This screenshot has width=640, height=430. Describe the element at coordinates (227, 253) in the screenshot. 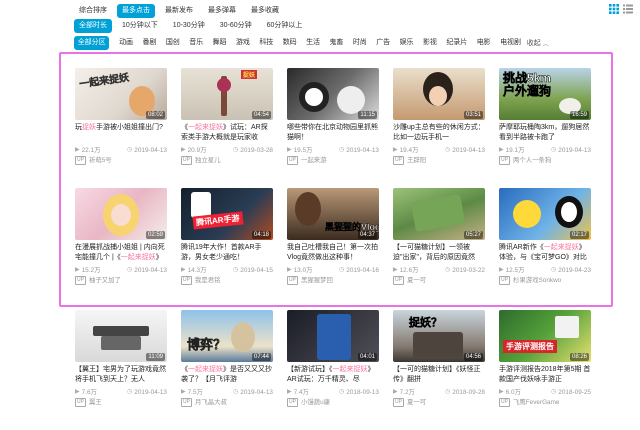

I see `video-title: 腾讯19年大作！首款AR手游，男女老少通吃！` at that location.